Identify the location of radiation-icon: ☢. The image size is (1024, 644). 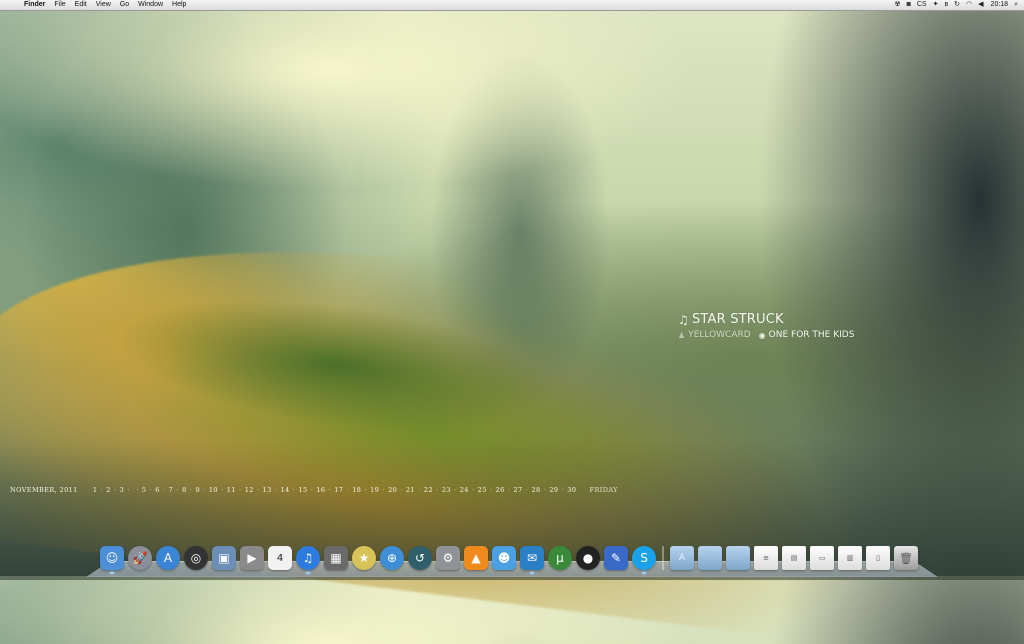
(897, 5).